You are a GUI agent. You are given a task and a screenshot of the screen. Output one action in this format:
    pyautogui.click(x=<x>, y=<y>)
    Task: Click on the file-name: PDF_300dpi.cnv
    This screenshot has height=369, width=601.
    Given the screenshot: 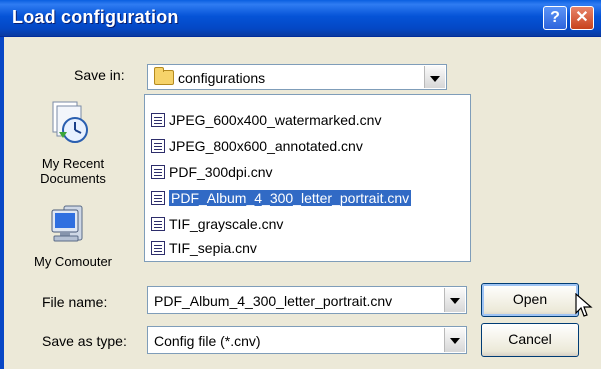 What is the action you would take?
    pyautogui.click(x=221, y=172)
    